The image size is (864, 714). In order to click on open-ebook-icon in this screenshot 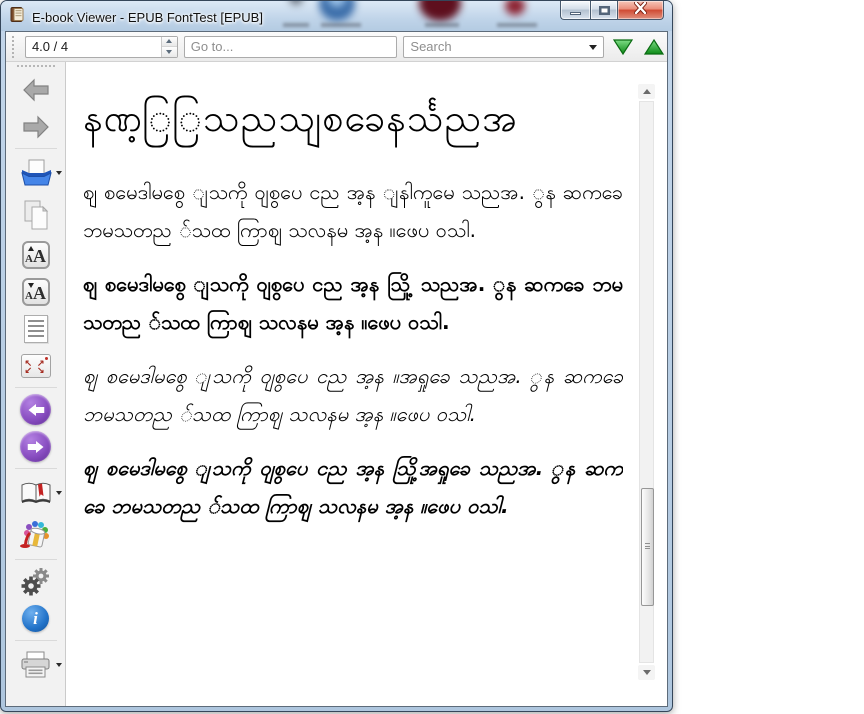, I will do `click(36, 172)`.